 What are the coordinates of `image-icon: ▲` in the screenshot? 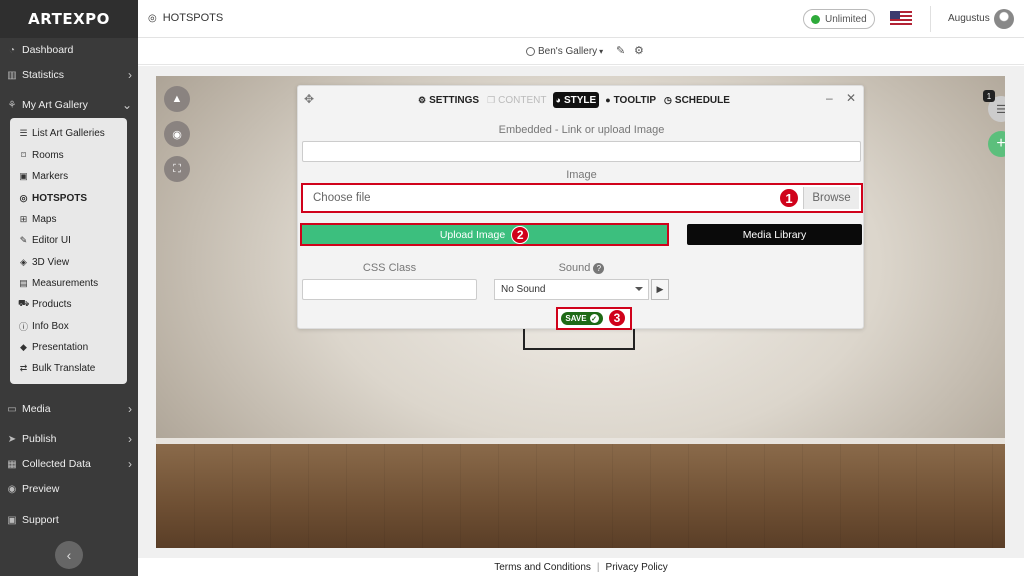 It's located at (177, 99).